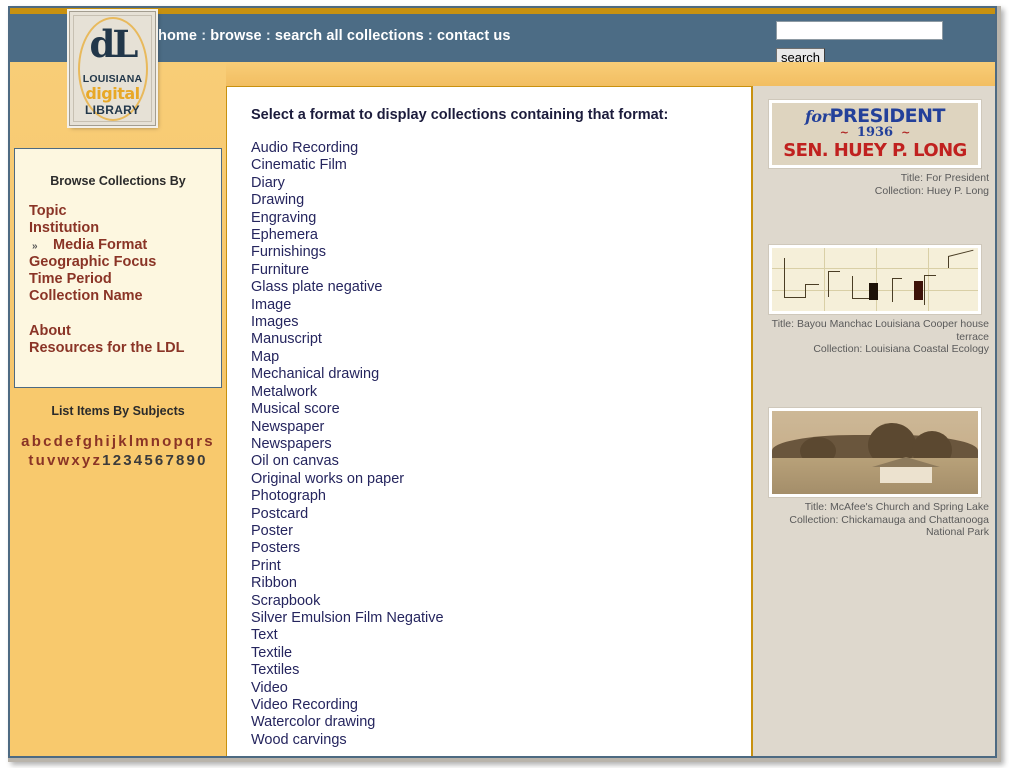 This screenshot has height=768, width=1009. I want to click on media-format-link: Furniture, so click(486, 270).